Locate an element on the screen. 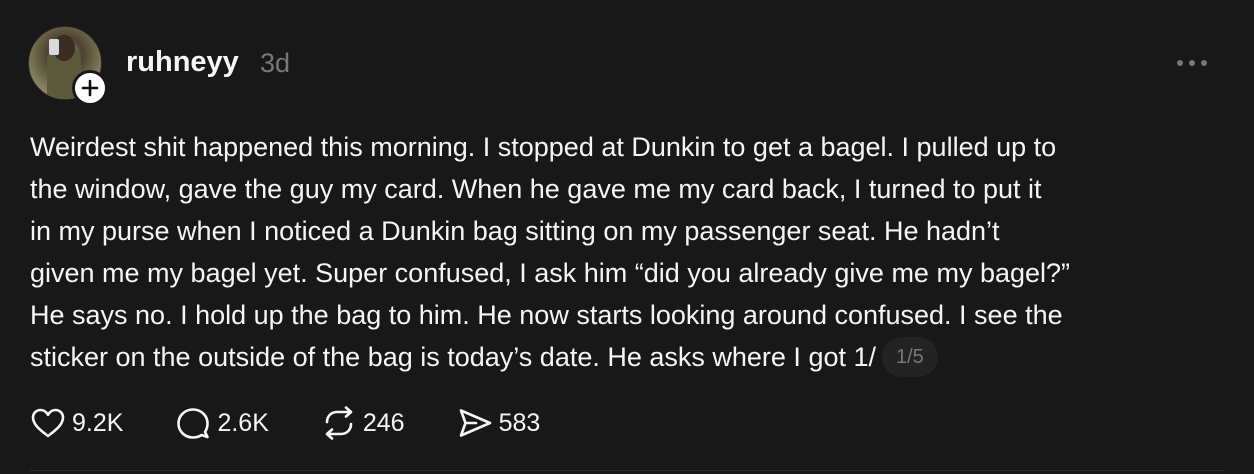  more-options-button is located at coordinates (1192, 63).